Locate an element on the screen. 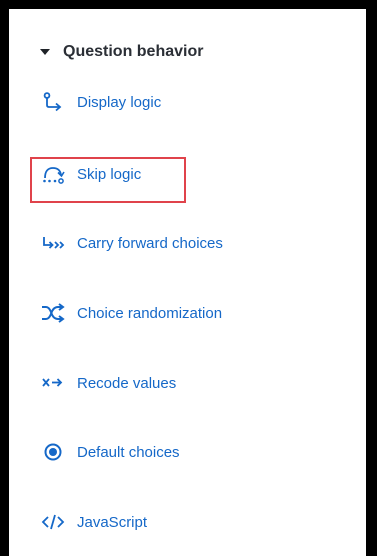 The height and width of the screenshot is (556, 377). menu-item-label: Carry forward choices is located at coordinates (150, 243).